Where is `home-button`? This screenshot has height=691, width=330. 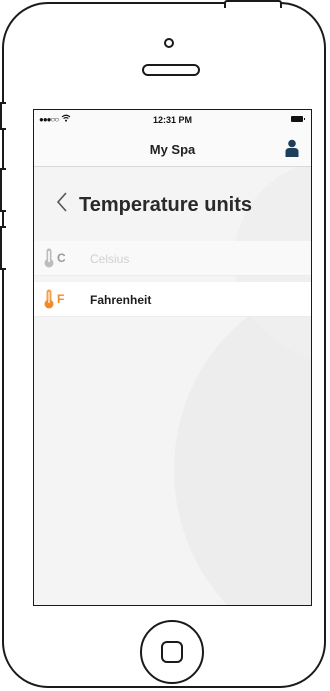 home-button is located at coordinates (172, 652).